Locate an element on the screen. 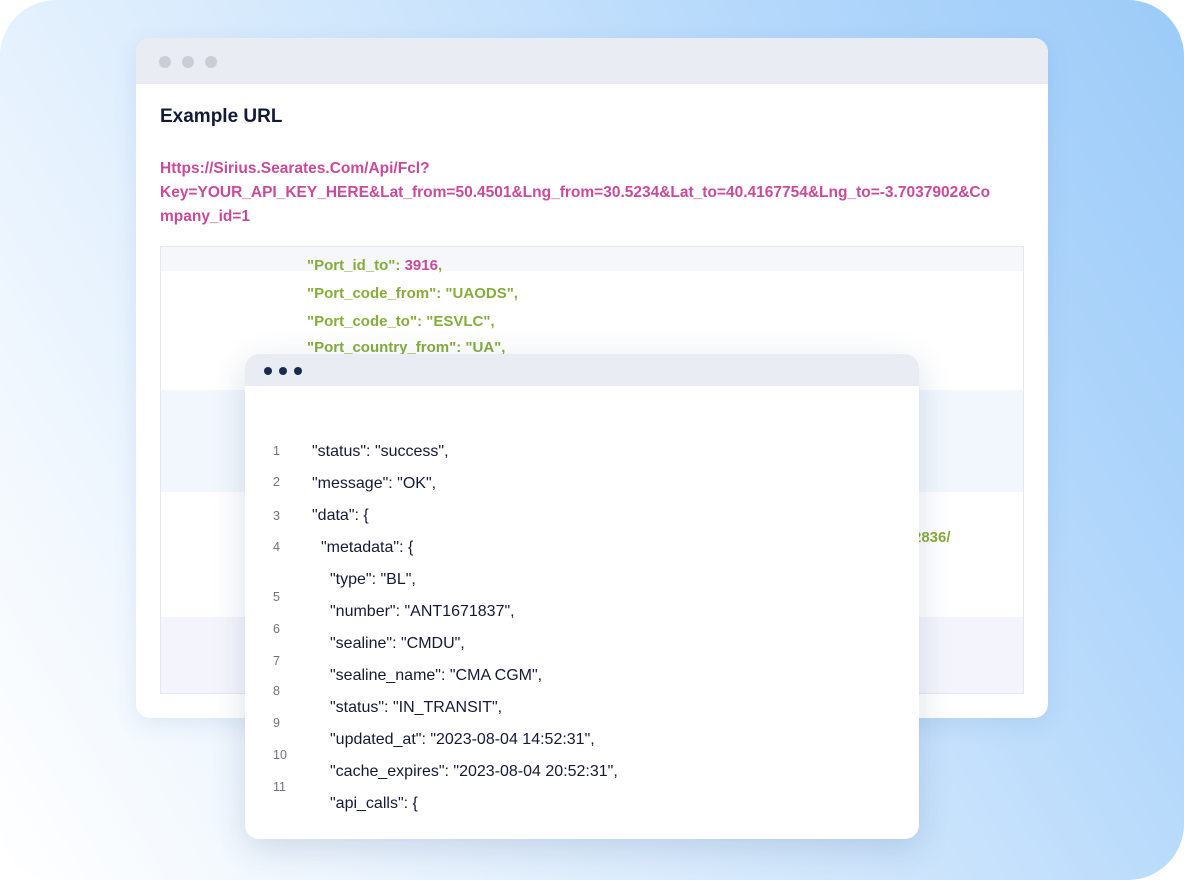 This screenshot has width=1184, height=880. line-number: 7 is located at coordinates (276, 661).